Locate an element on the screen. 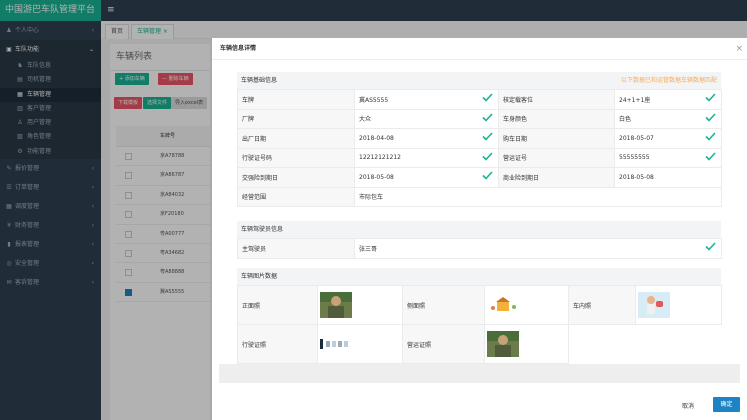 The height and width of the screenshot is (420, 747). field-text: 24+1+1座 is located at coordinates (635, 100).